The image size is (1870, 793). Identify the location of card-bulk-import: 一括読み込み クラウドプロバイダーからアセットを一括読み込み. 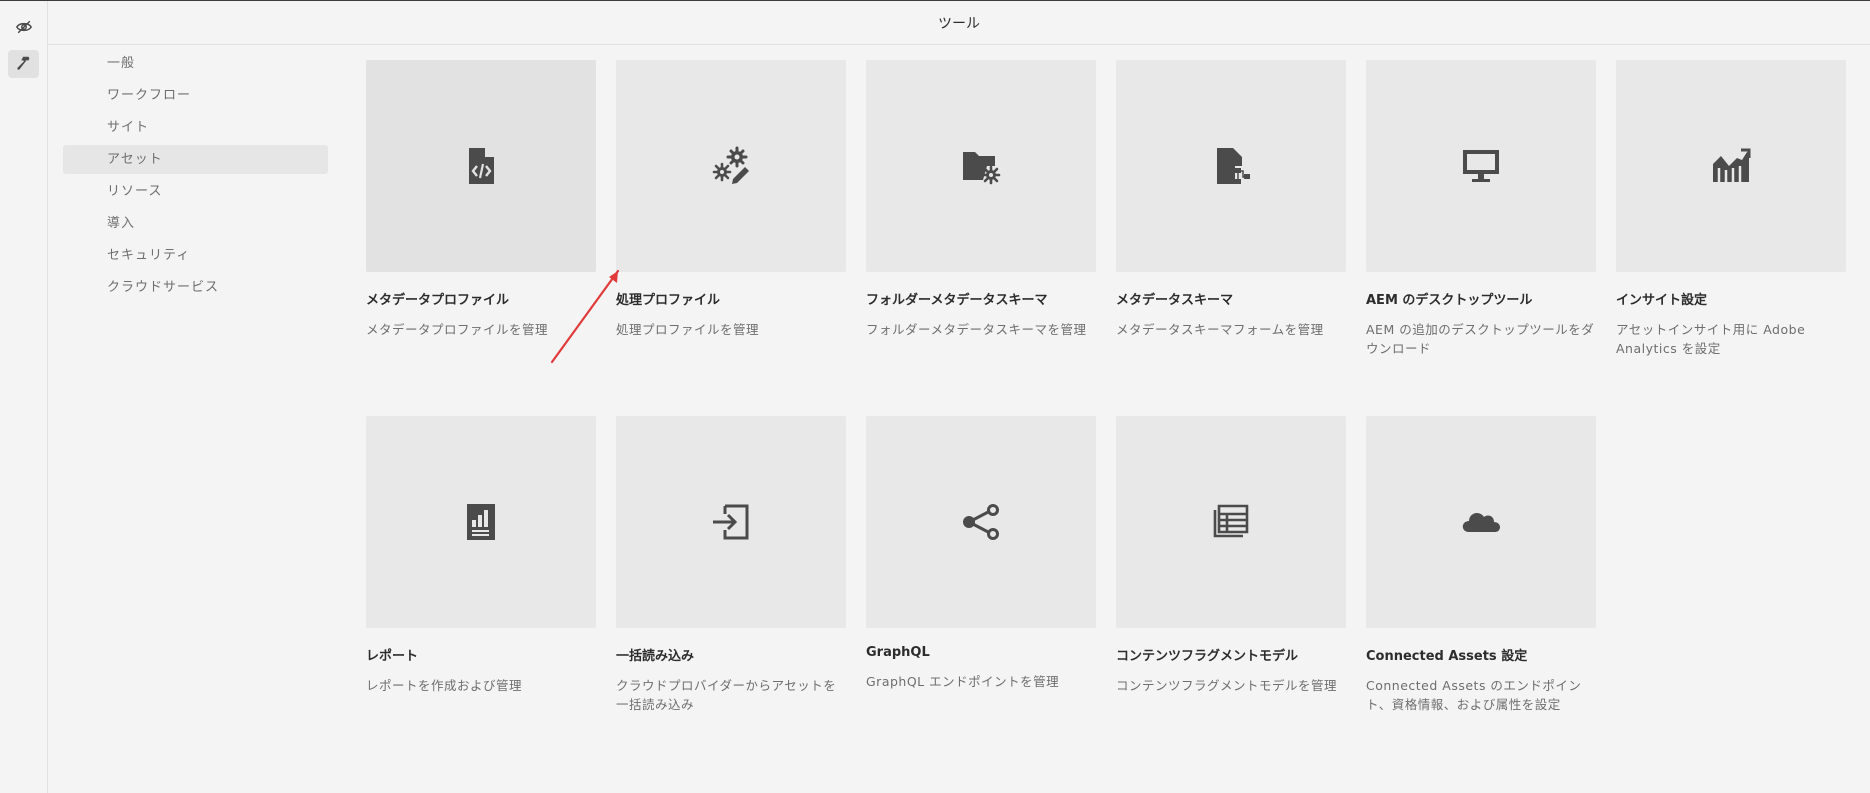
(731, 565).